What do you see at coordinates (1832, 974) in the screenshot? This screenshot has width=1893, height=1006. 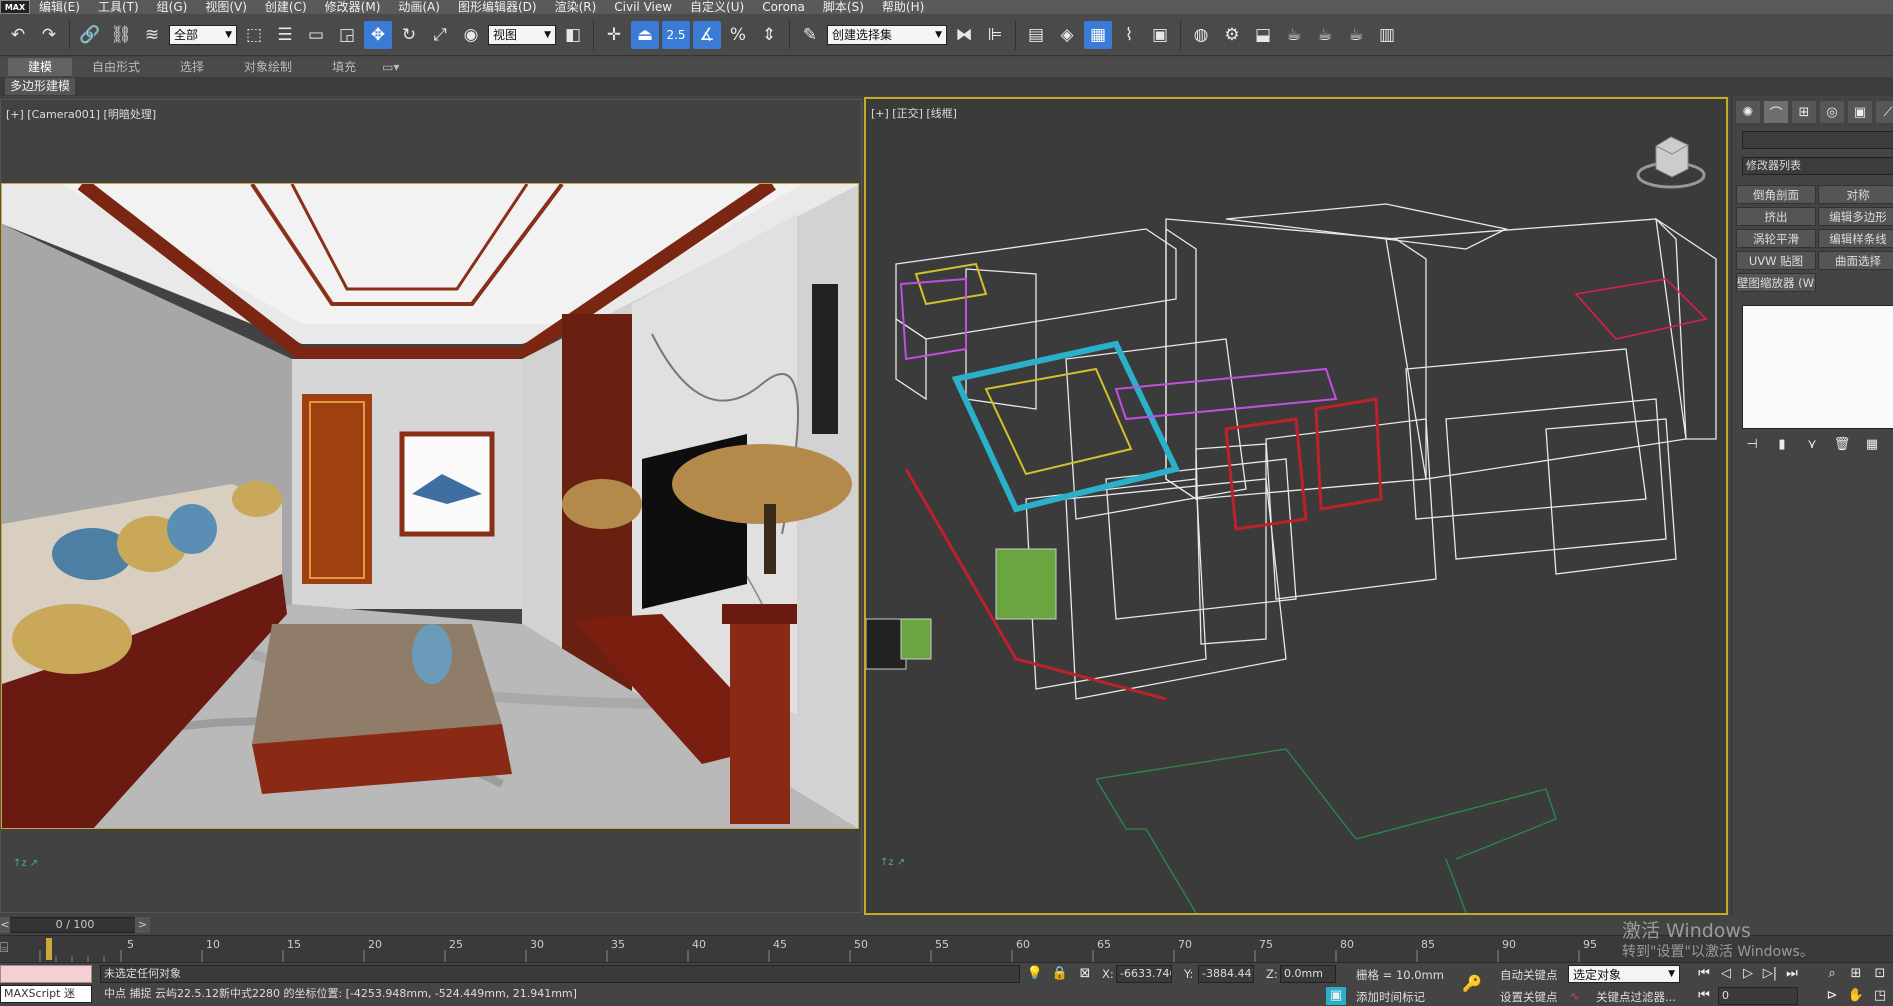 I see `zoom-icon: ⌕` at bounding box center [1832, 974].